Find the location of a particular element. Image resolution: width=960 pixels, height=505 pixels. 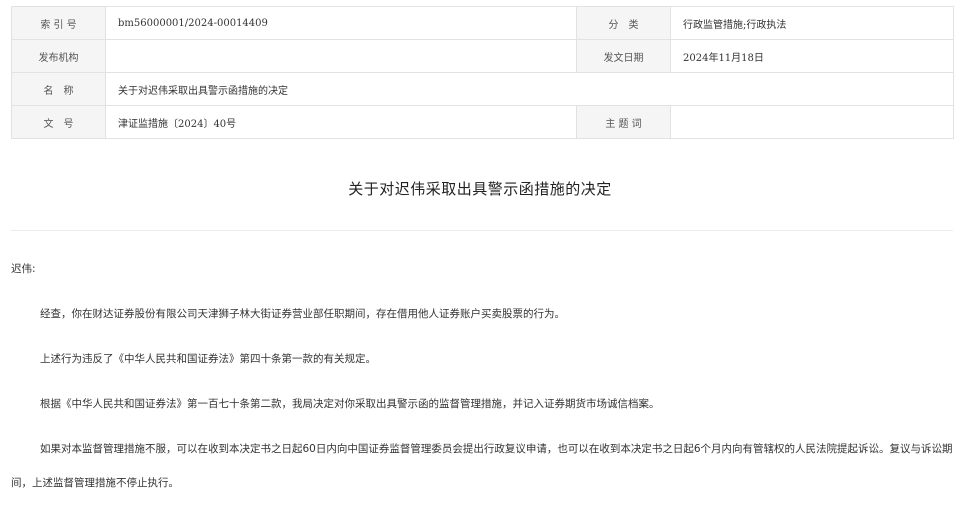

metadata-row-docno: 文 号 津证监措施〔2024〕40号 主 题 词 is located at coordinates (482, 122).